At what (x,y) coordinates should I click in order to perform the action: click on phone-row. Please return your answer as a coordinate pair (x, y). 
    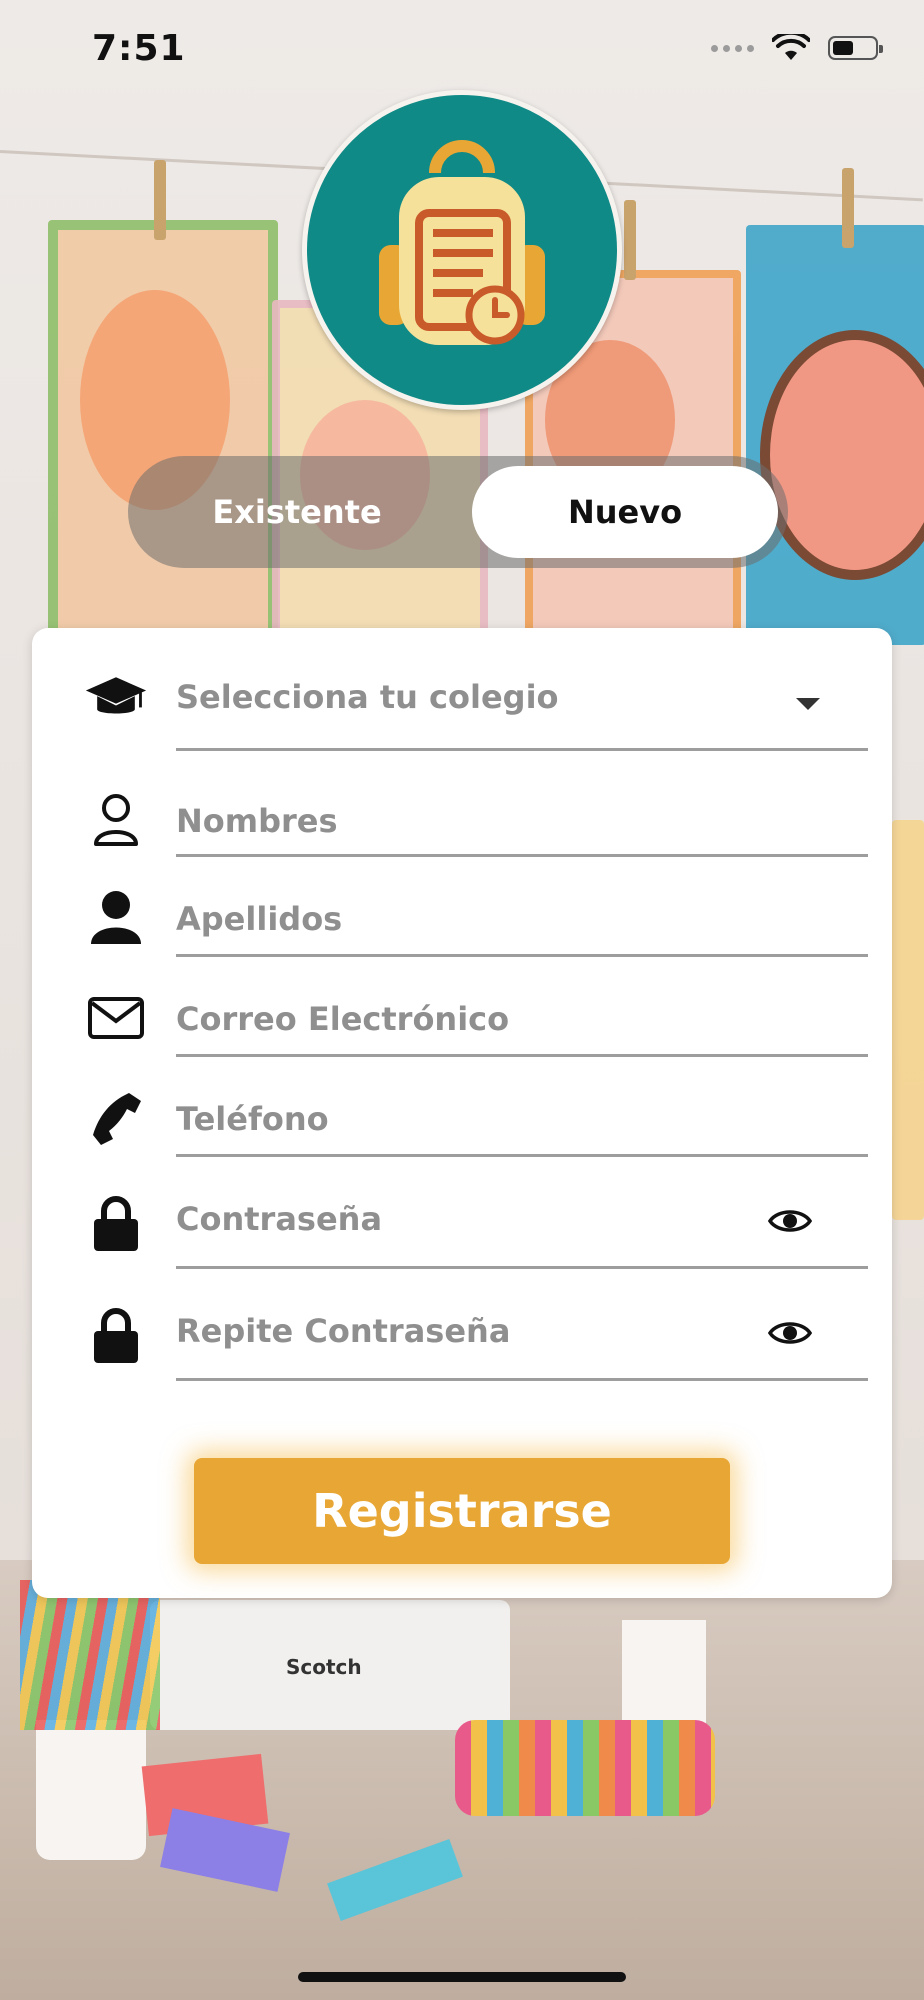
    Looking at the image, I should click on (462, 1137).